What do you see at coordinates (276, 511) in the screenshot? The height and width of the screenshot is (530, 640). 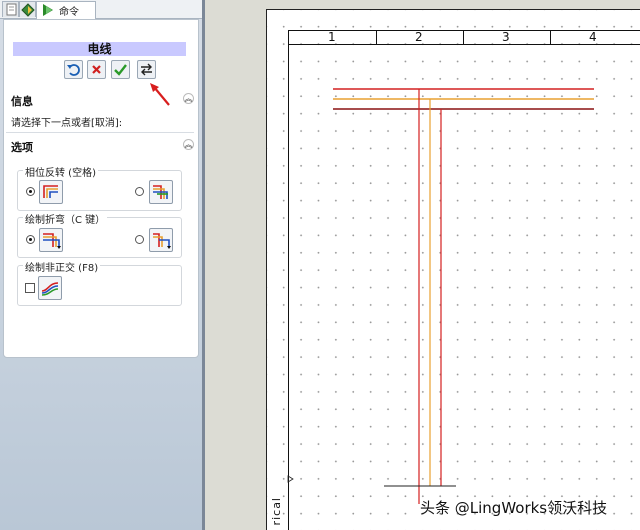 I see `title-block-text: rical` at bounding box center [276, 511].